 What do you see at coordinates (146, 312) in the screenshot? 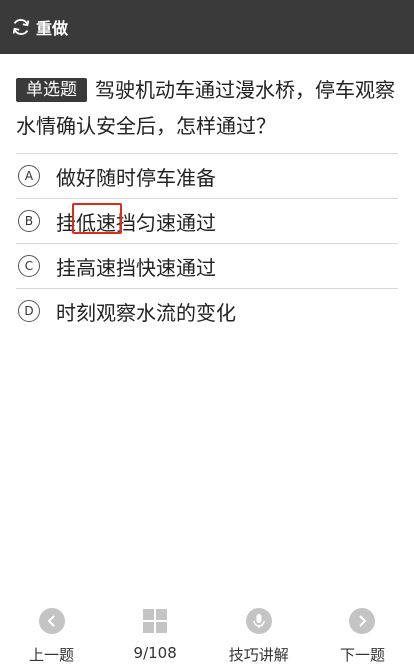
I see `option-text-d: 时刻观察水流的变化` at bounding box center [146, 312].